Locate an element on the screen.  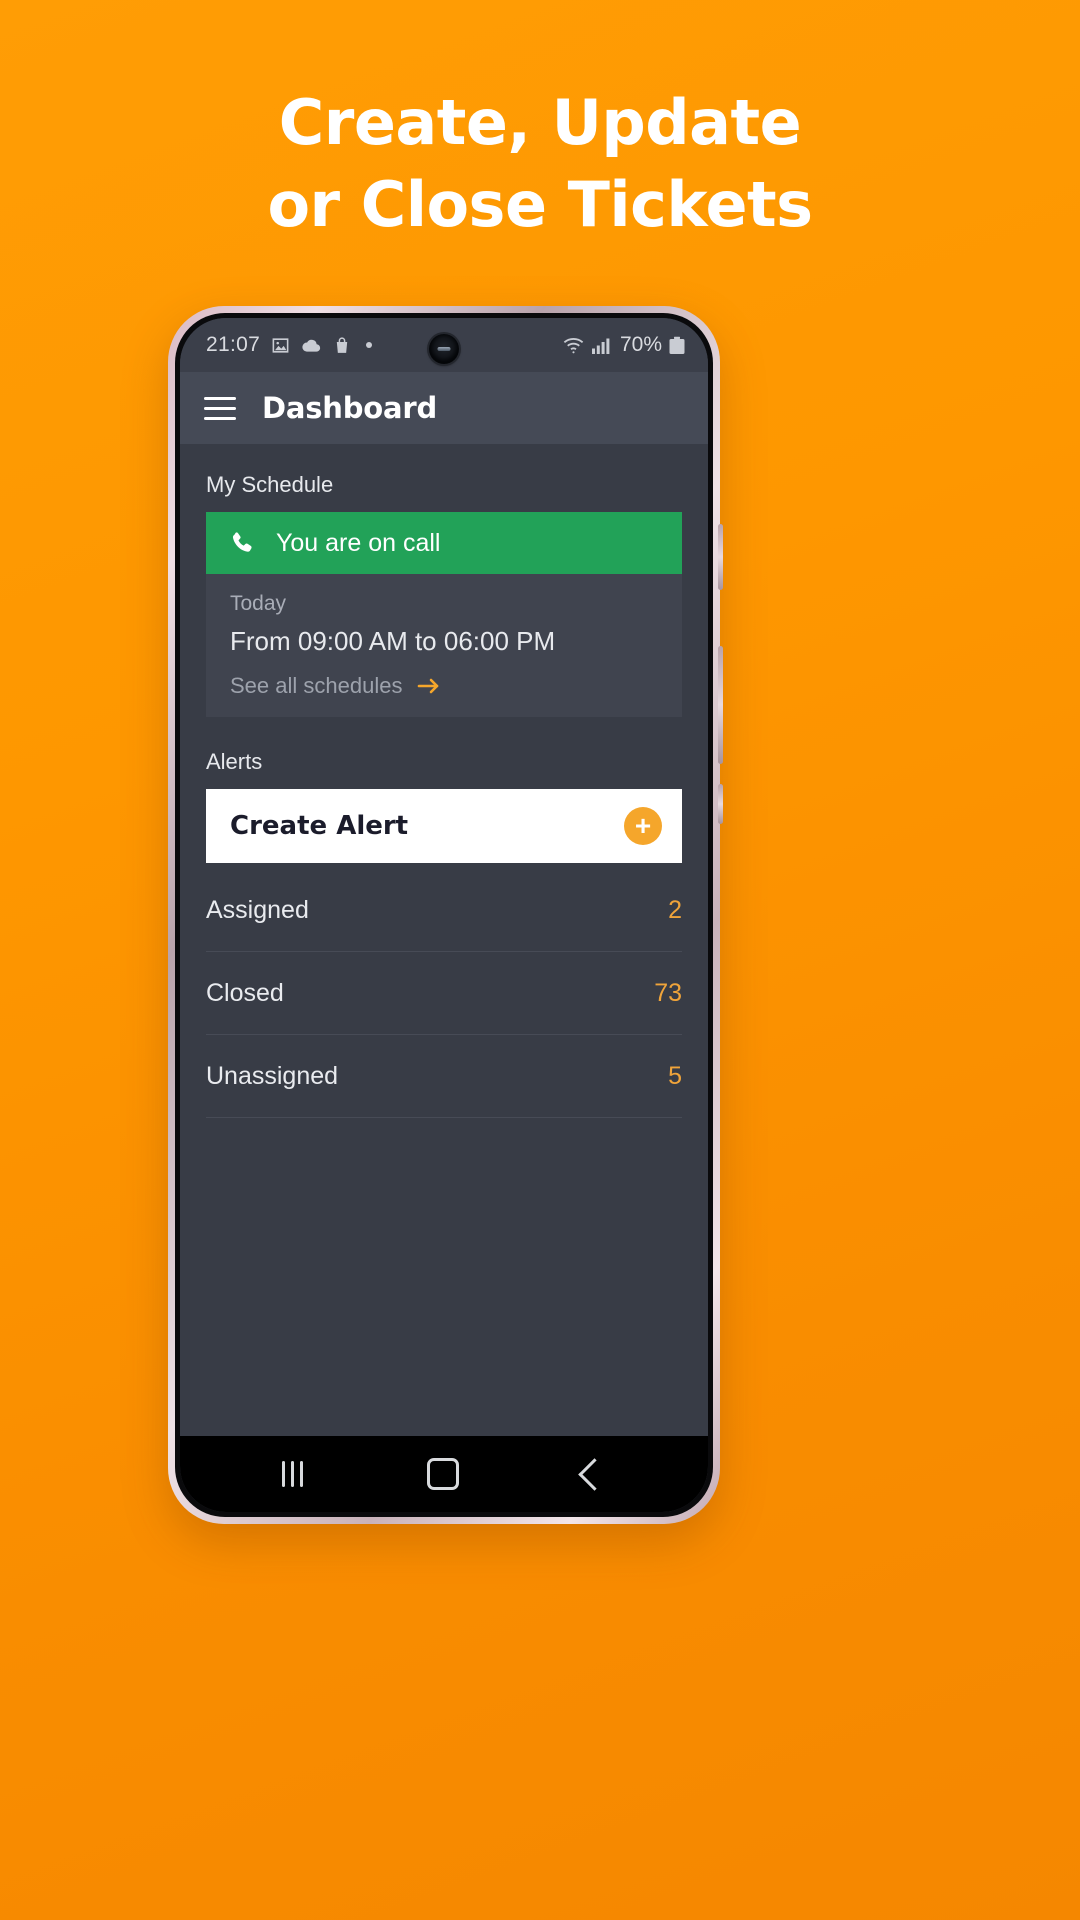
cloud-icon is located at coordinates (311, 345).